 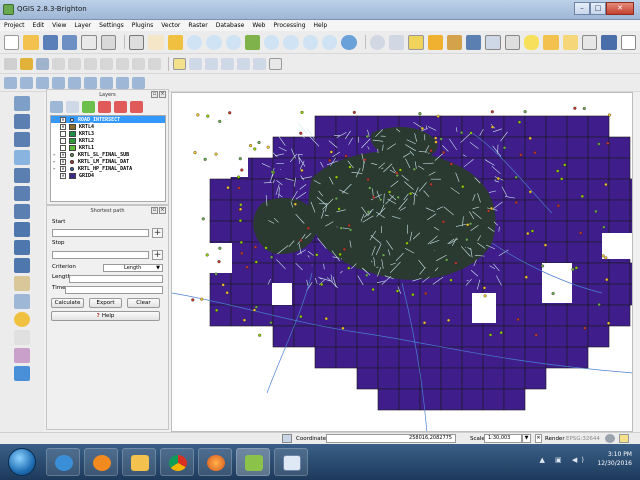 I want to click on move-label-icon, so click(x=227, y=63).